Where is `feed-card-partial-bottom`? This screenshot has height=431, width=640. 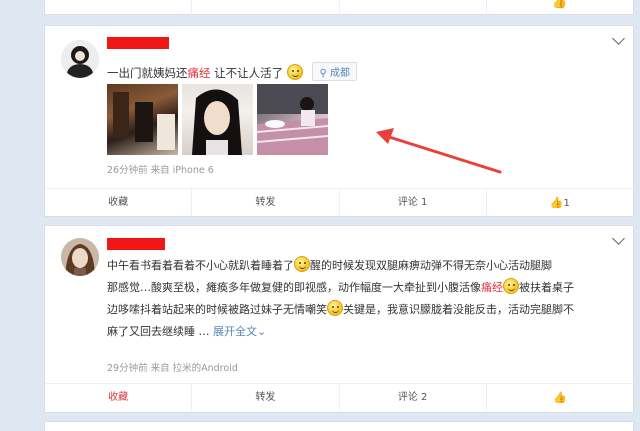
feed-card-partial-bottom is located at coordinates (339, 426).